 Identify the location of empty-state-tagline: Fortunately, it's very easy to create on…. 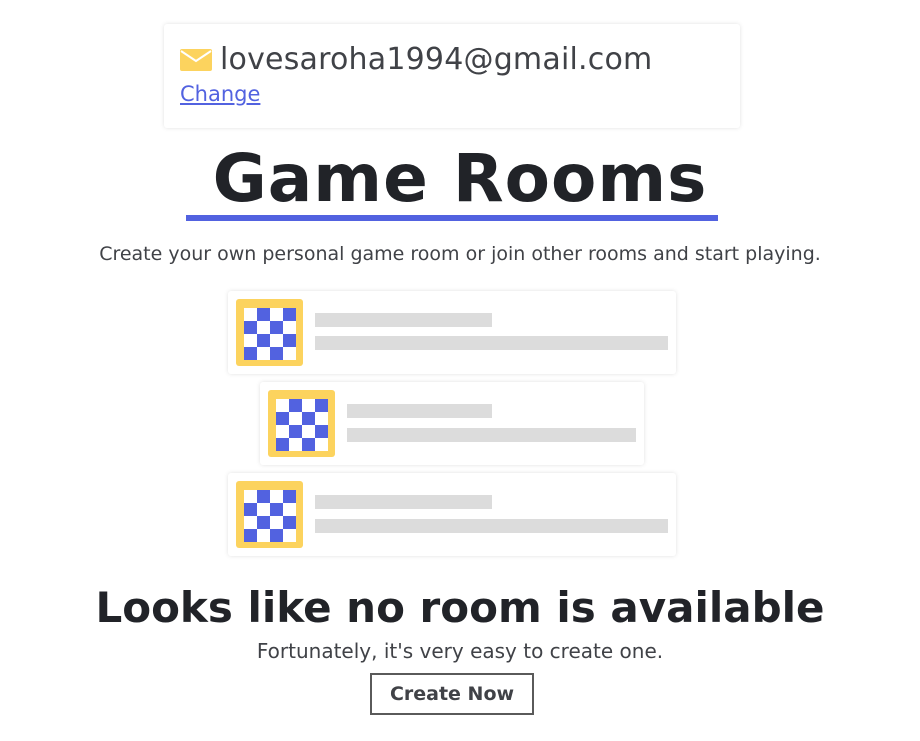
(460, 651).